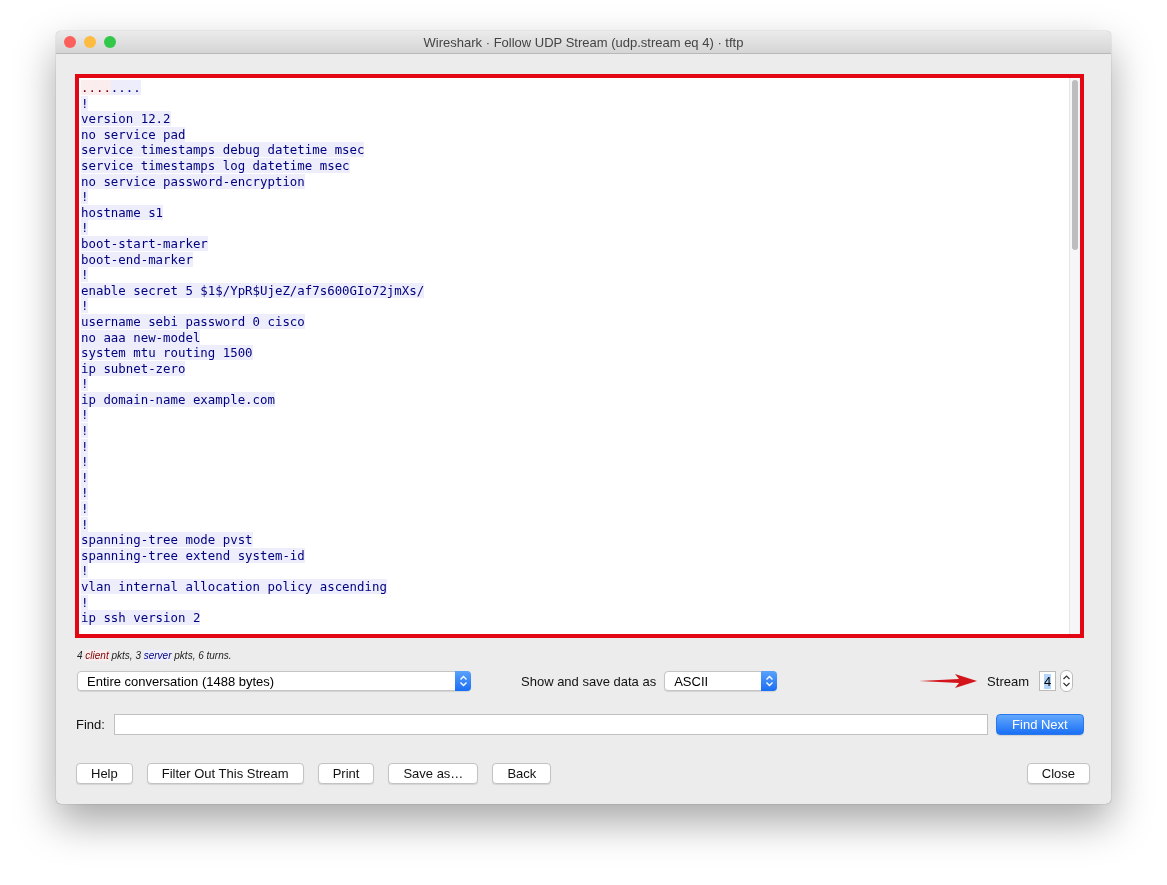 The width and height of the screenshot is (1167, 885). I want to click on format-label: Show and save data as, so click(589, 681).